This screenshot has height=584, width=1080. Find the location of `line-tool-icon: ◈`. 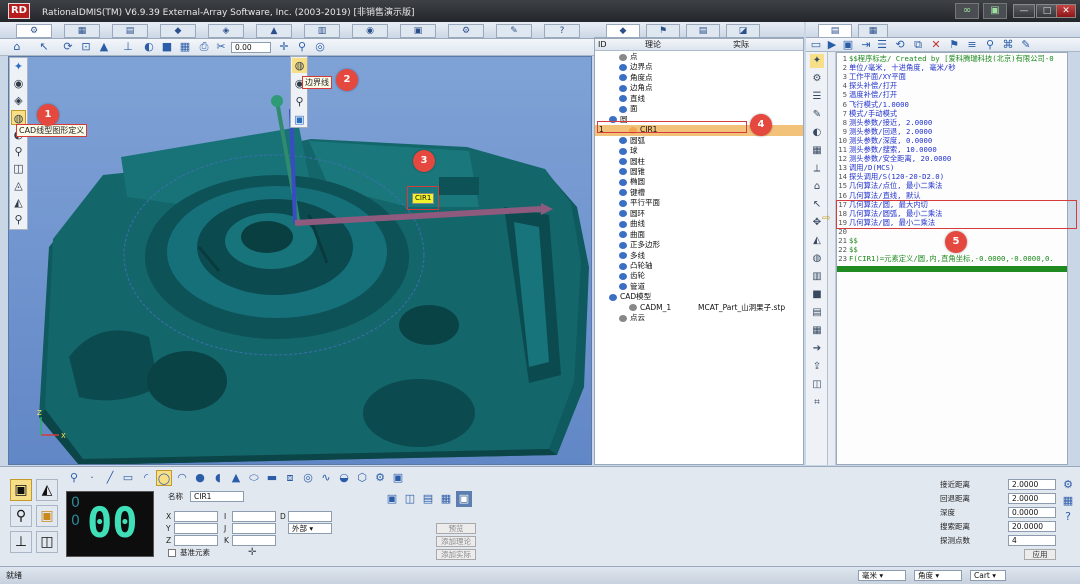

line-tool-icon: ◈ is located at coordinates (18, 100).